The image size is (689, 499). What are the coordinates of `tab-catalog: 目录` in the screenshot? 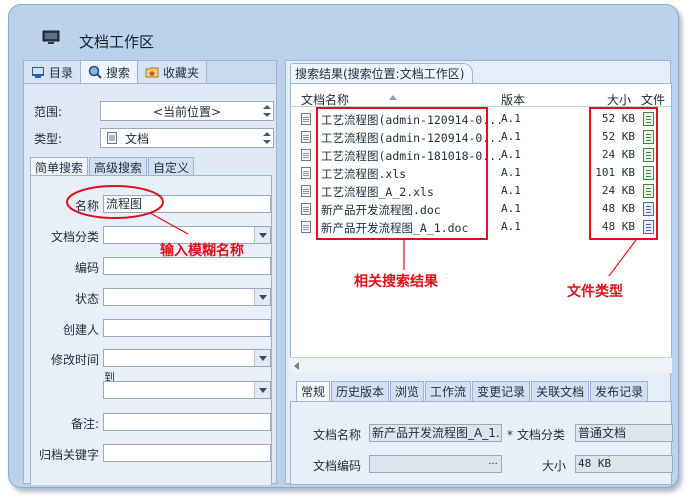 It's located at (53, 72).